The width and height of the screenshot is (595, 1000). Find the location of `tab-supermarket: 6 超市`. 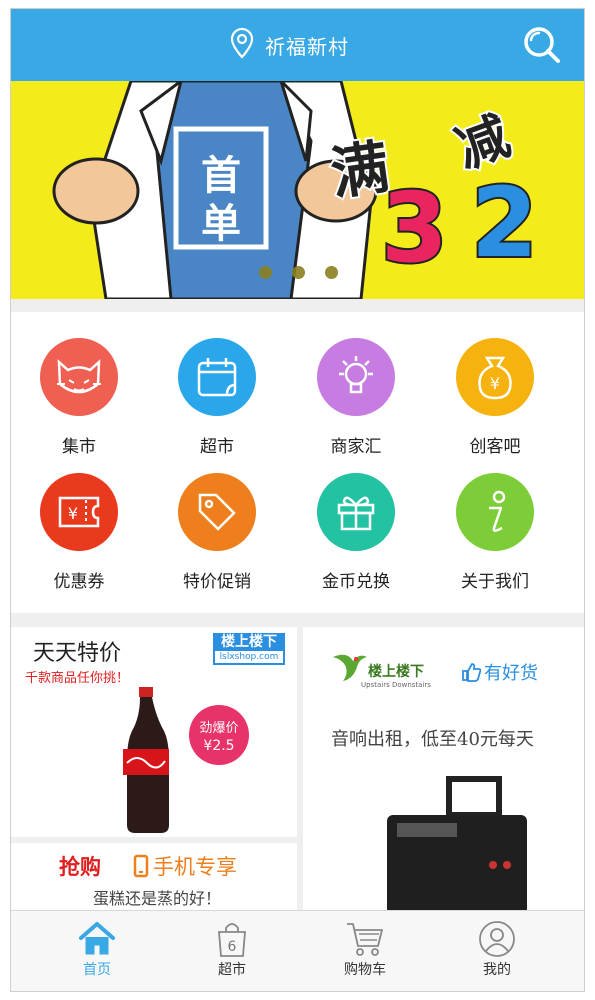

tab-supermarket: 6 超市 is located at coordinates (232, 949).